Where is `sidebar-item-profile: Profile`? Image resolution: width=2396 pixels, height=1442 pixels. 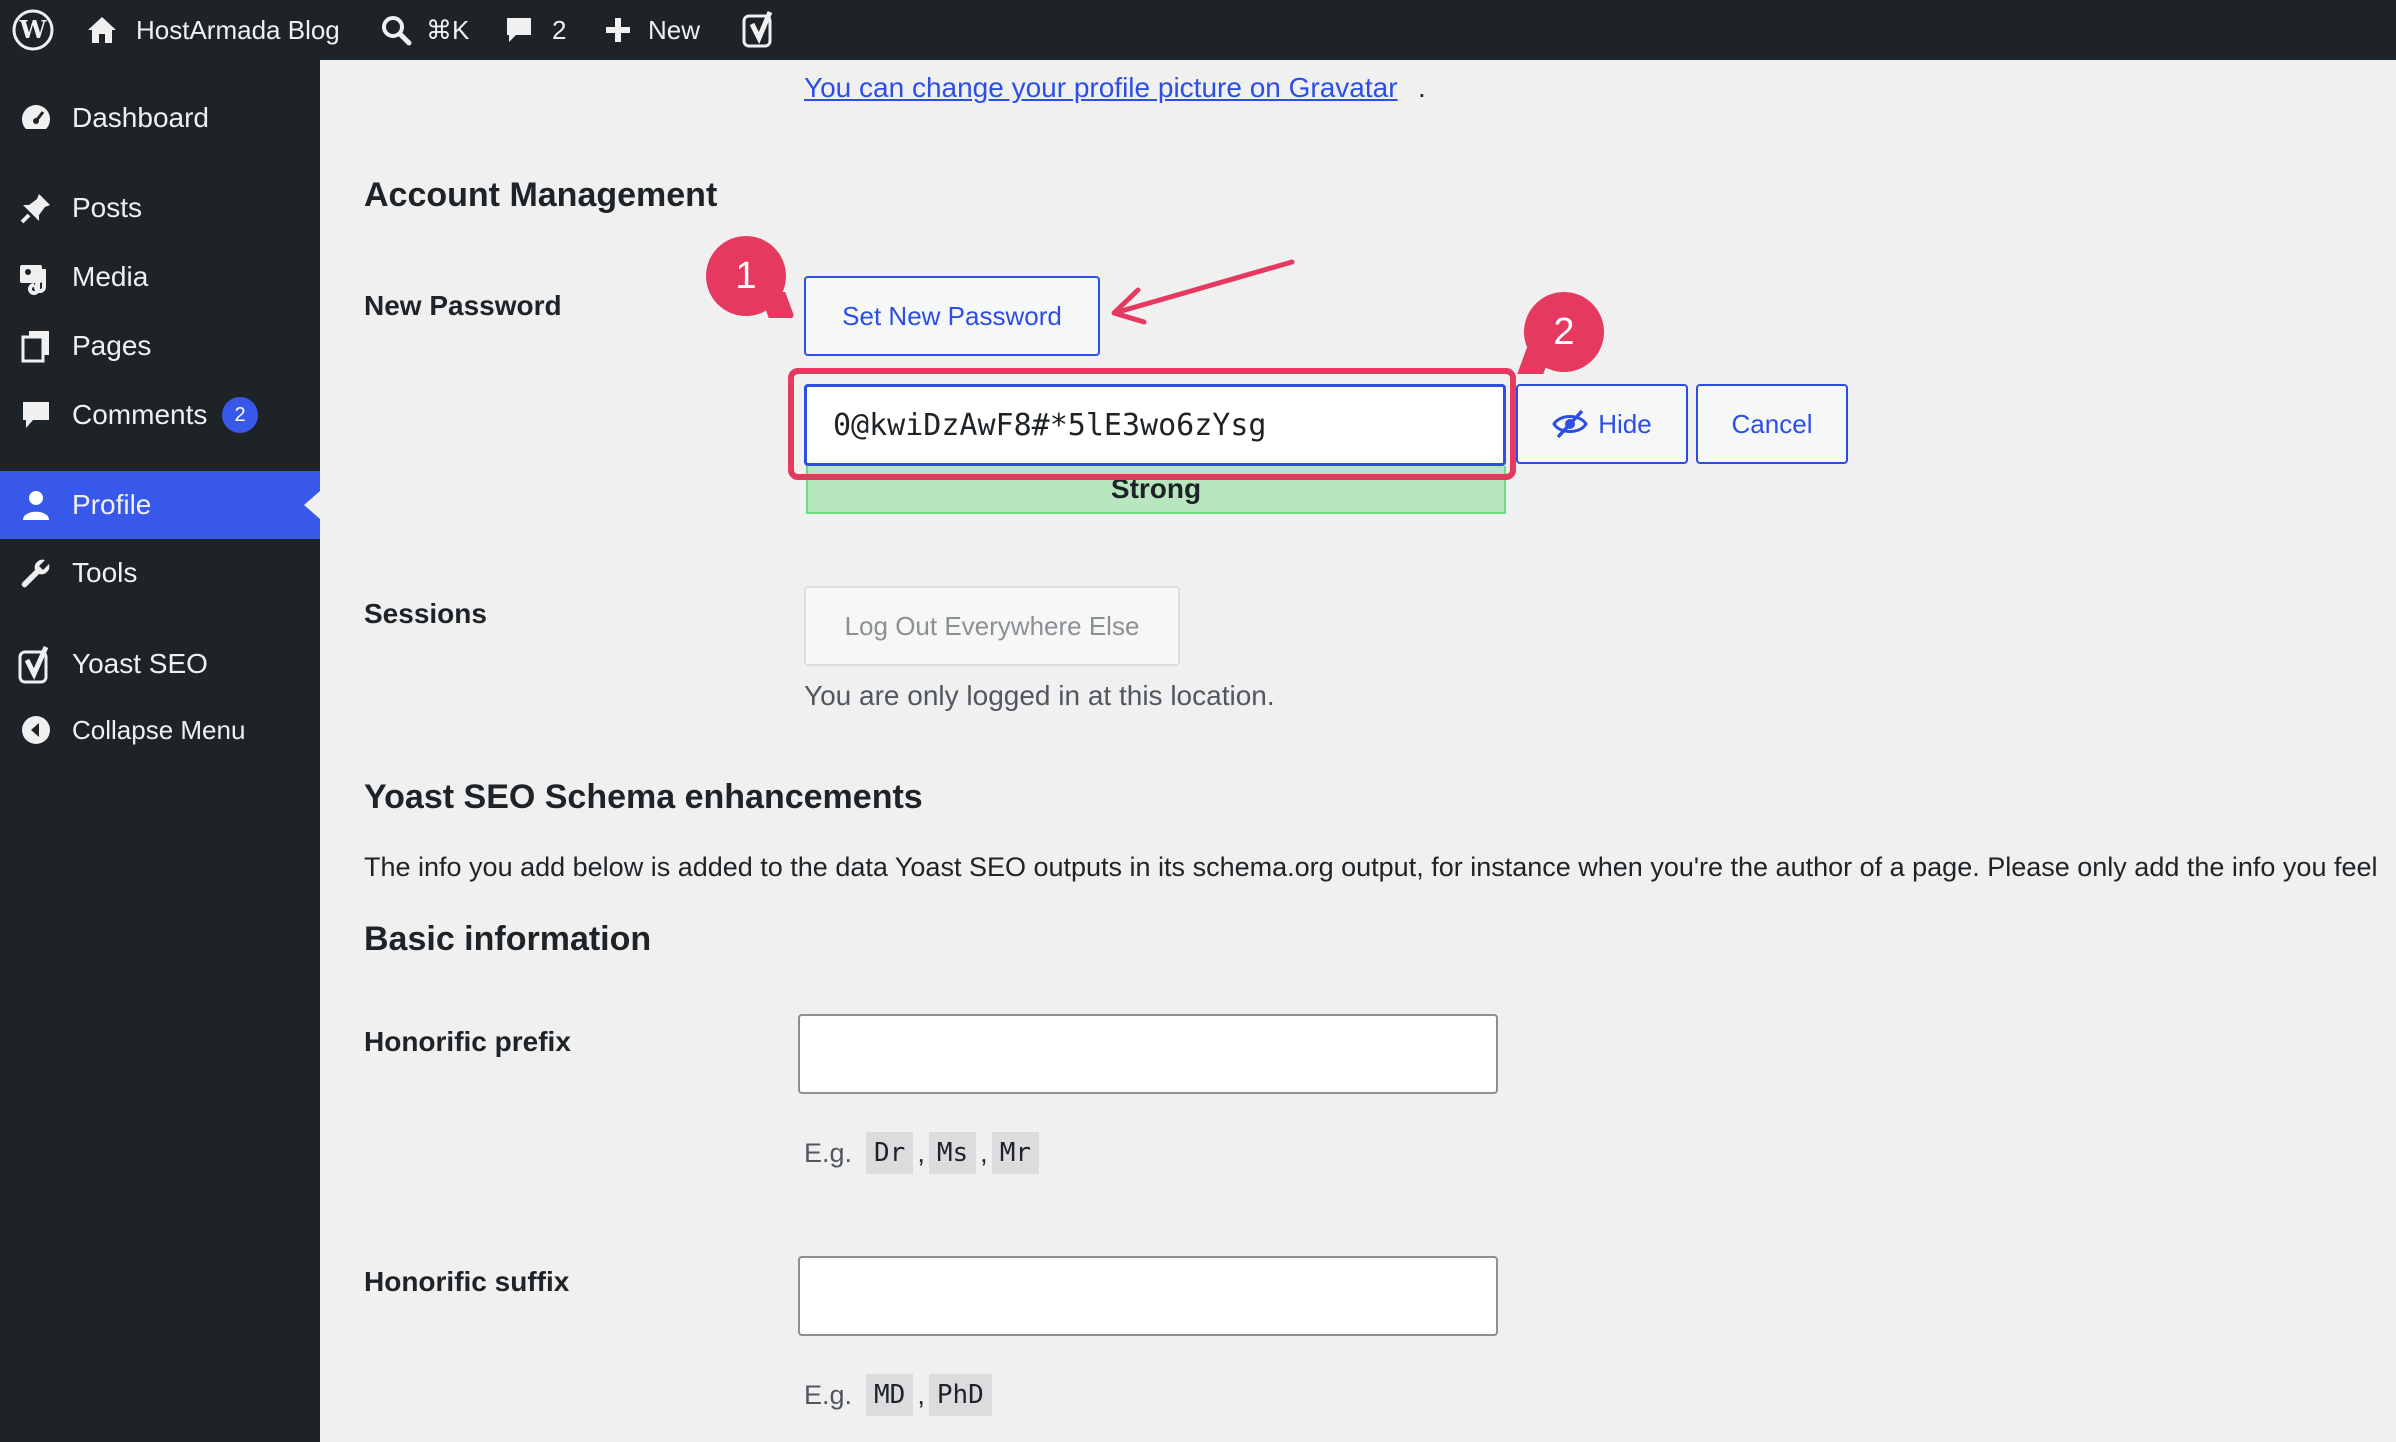 sidebar-item-profile: Profile is located at coordinates (160, 505).